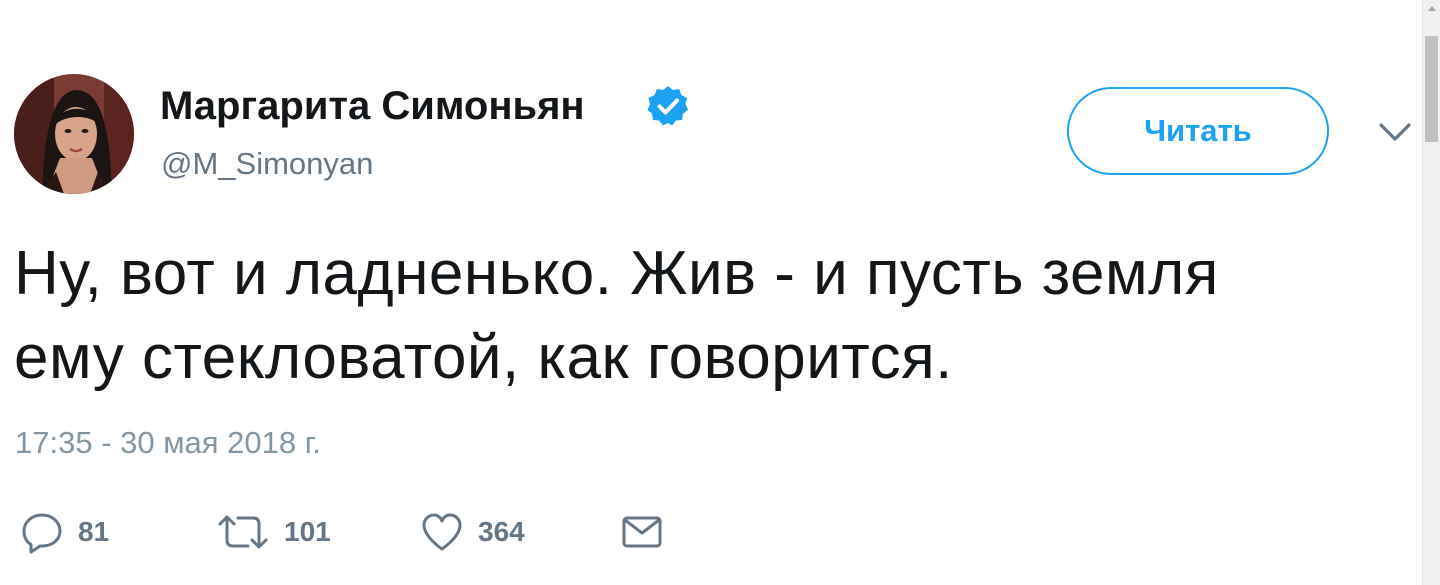  I want to click on tweet-timestamp: 17:35 - 30 мая 2018 г., so click(168, 443).